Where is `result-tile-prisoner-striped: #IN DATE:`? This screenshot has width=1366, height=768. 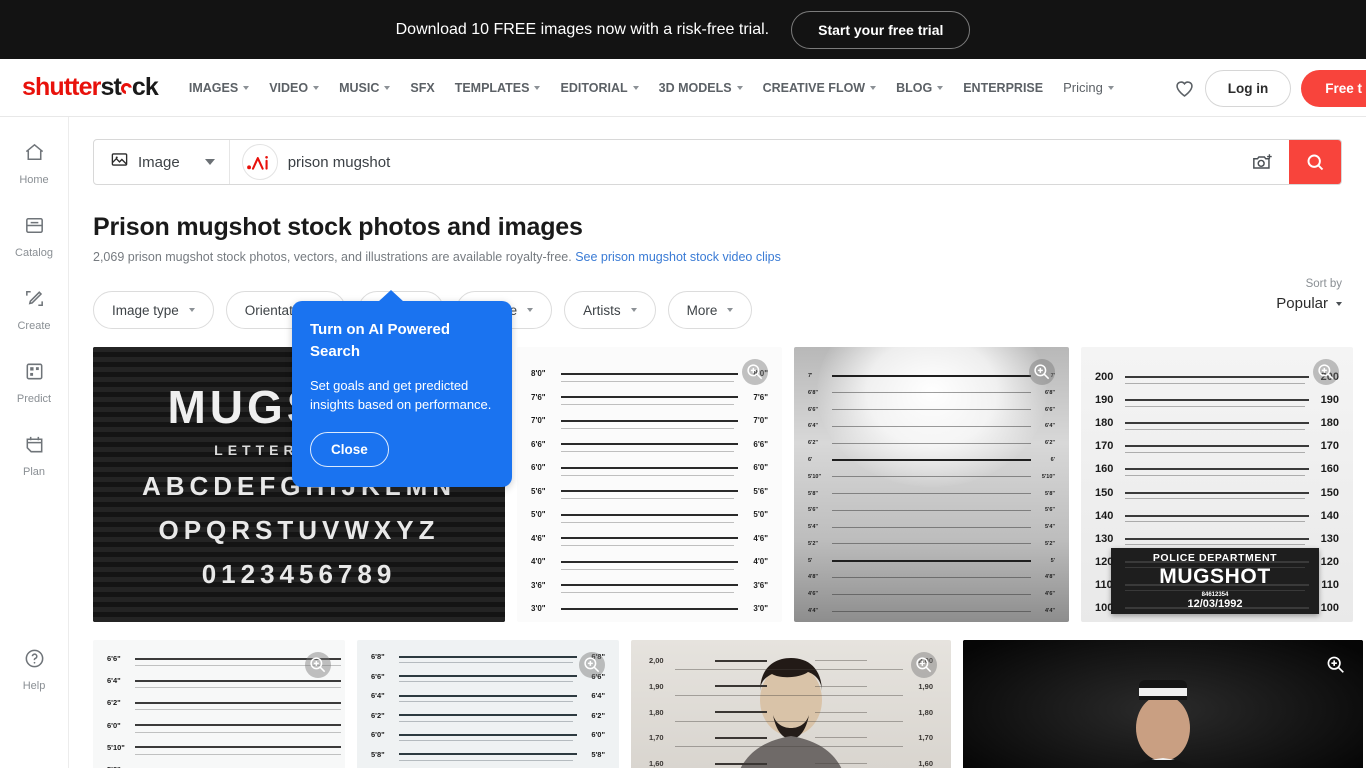
result-tile-prisoner-striped: #IN DATE: is located at coordinates (1163, 704).